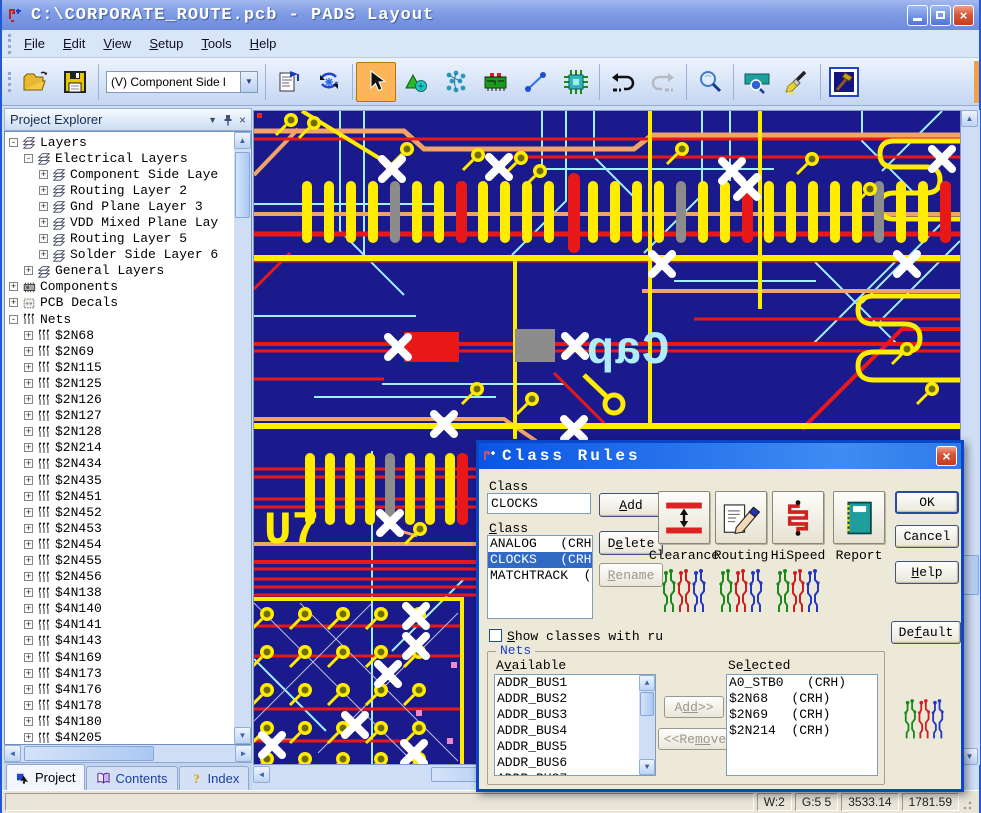 The image size is (981, 813). I want to click on explorer-tab: Contents, so click(132, 778).